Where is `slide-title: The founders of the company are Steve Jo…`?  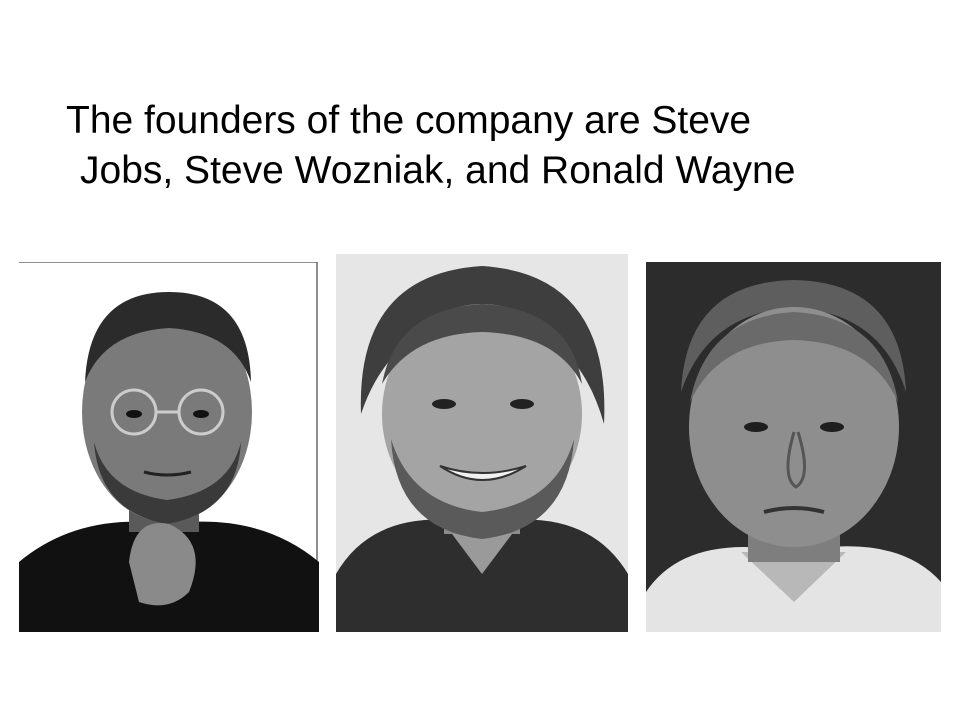
slide-title: The founders of the company are Steve Jo… is located at coordinates (496, 146).